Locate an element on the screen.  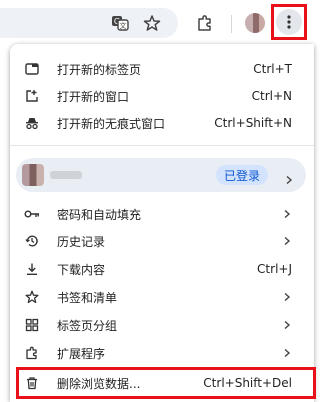
menu-item-label: 下载内容 is located at coordinates (81, 269).